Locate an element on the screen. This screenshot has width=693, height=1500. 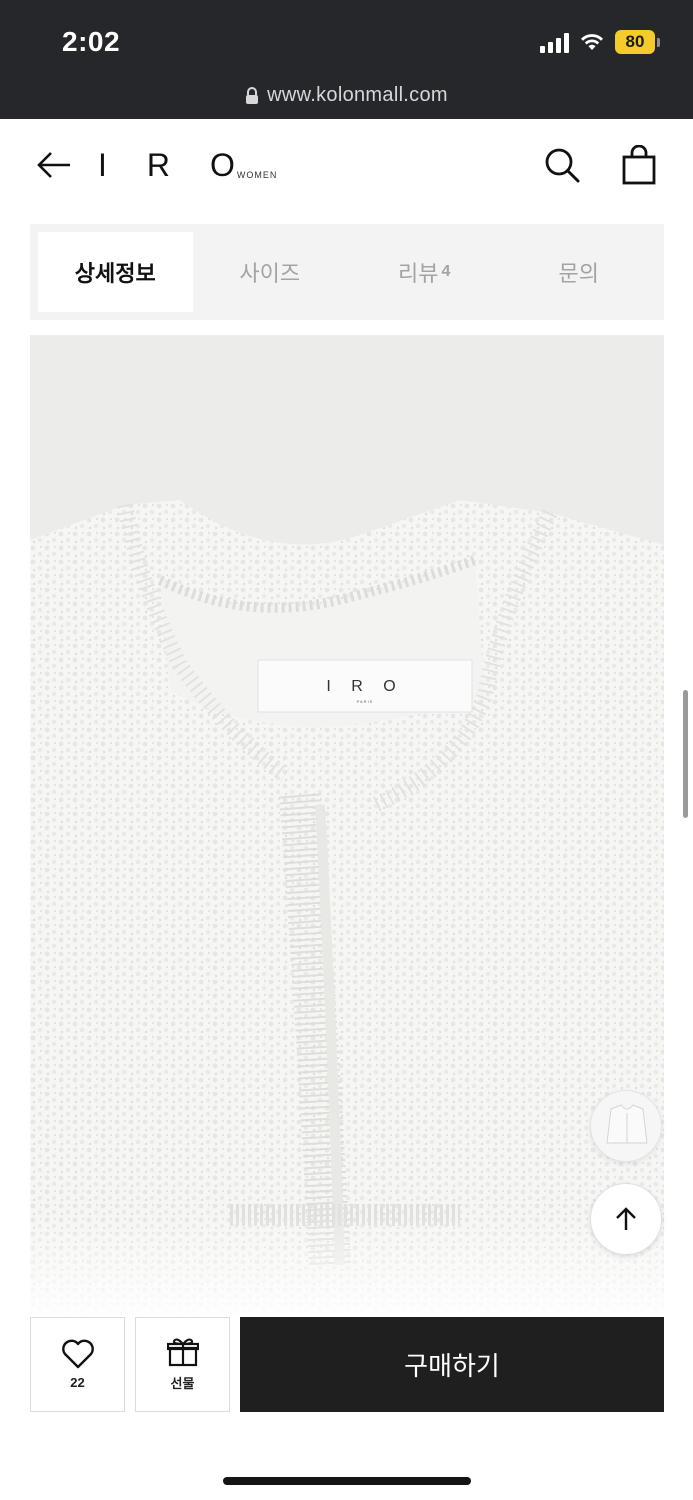
back-arrow-icon is located at coordinates (53, 165).